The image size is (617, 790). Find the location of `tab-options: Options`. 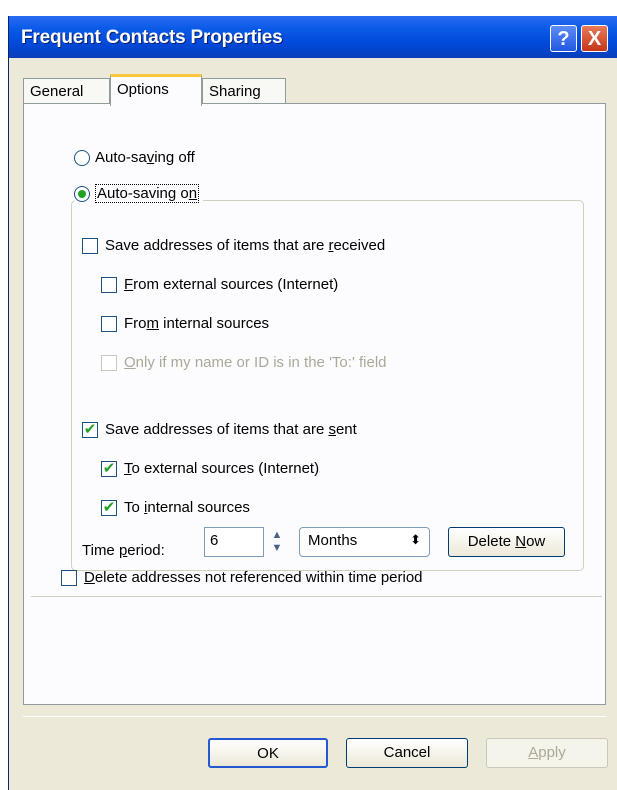

tab-options: Options is located at coordinates (156, 90).